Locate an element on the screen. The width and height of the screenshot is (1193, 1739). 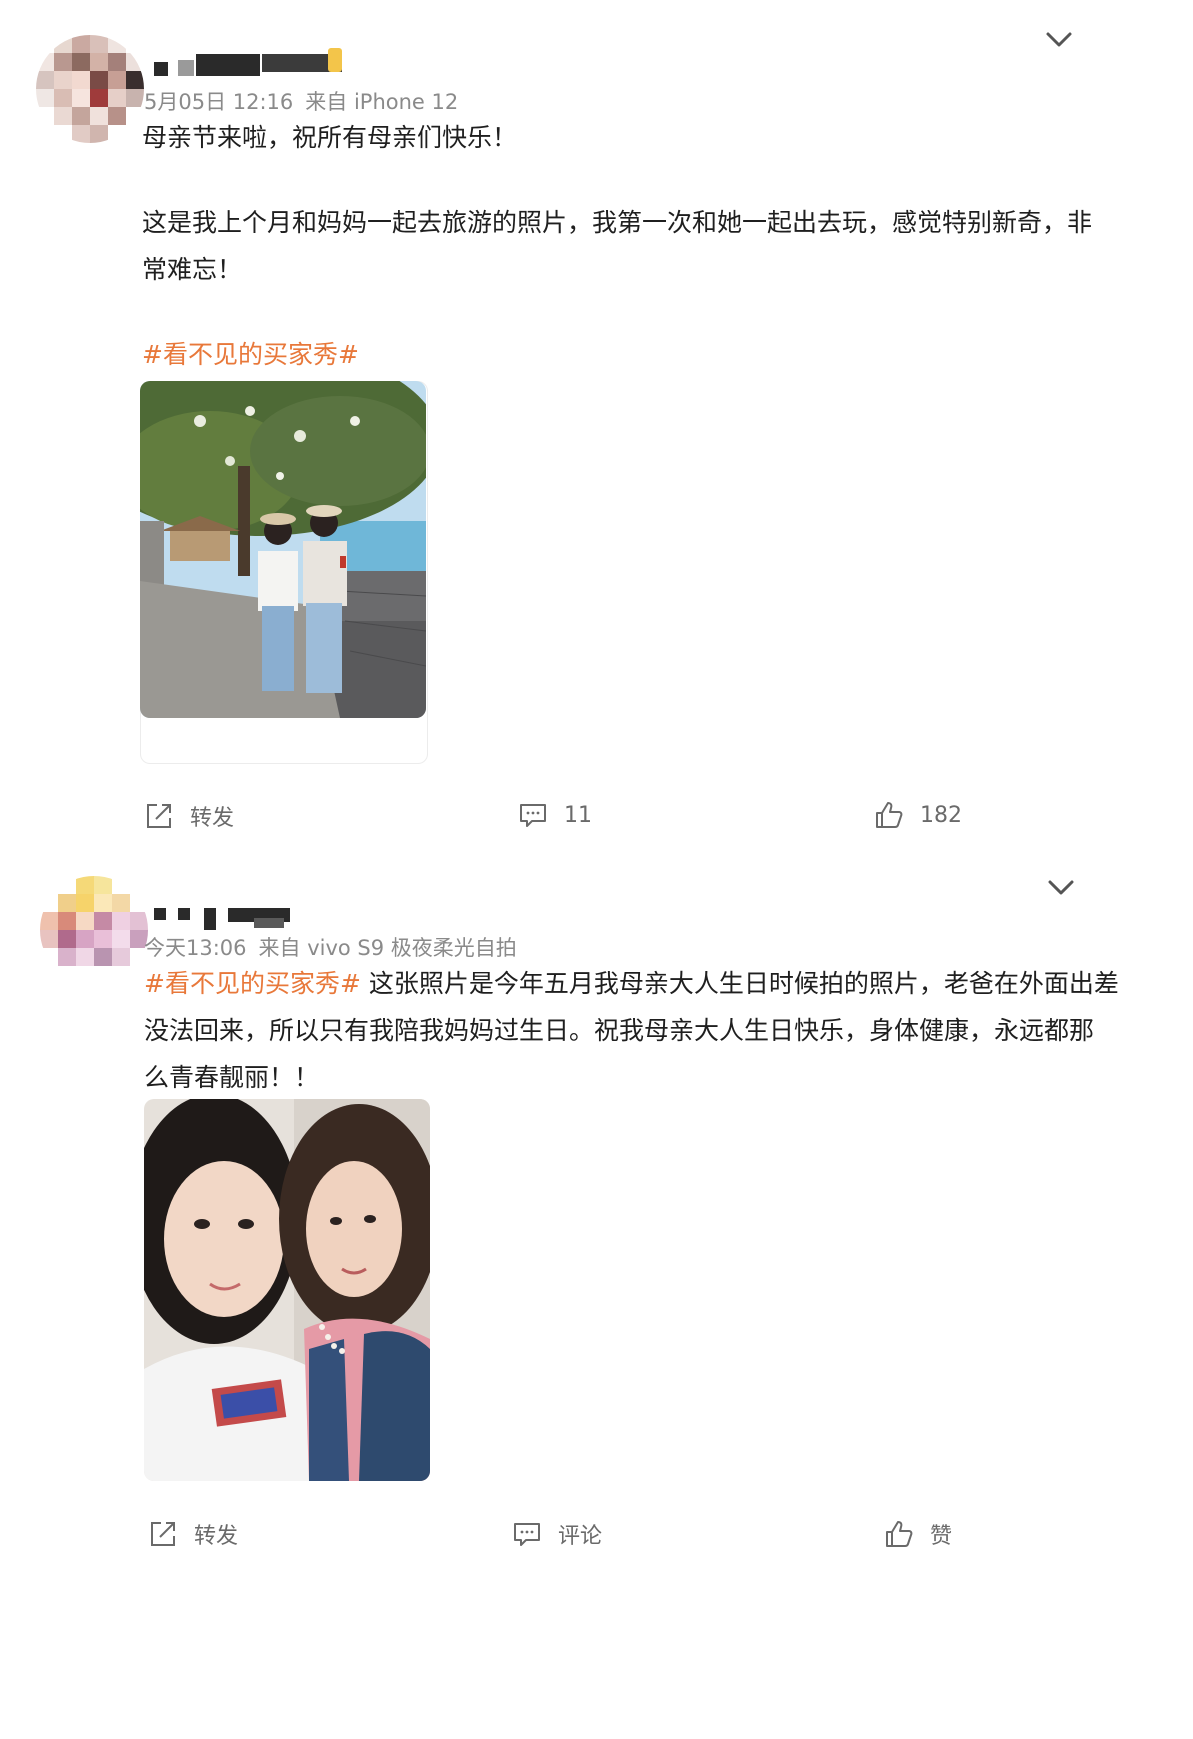
post-source: 来自 vivo S9 极夜柔光自拍 is located at coordinates (387, 948).